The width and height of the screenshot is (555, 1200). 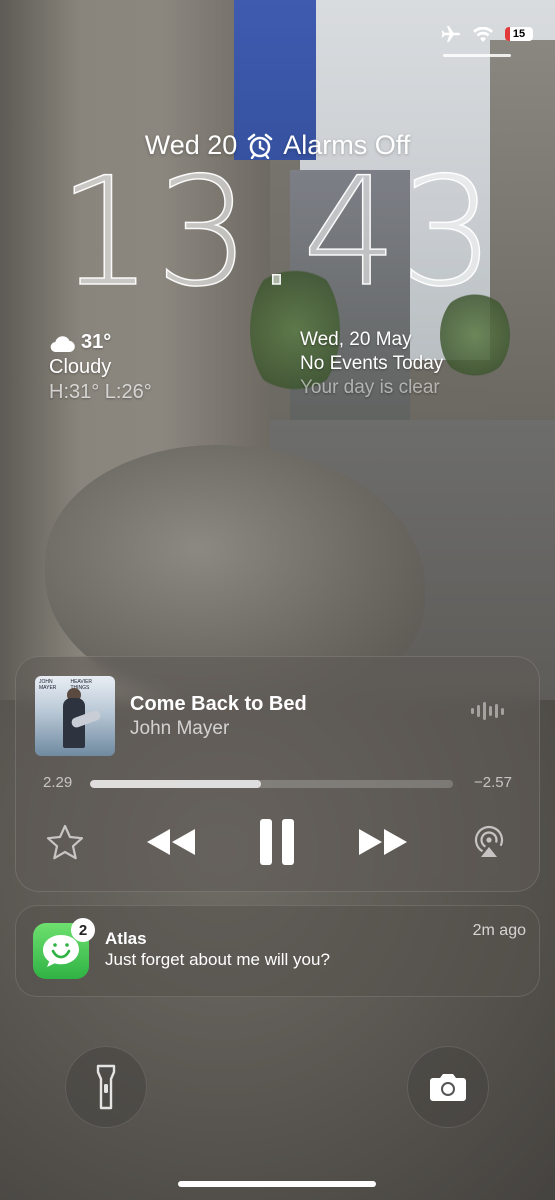 What do you see at coordinates (477, 55) in the screenshot?
I see `status-indicator-line` at bounding box center [477, 55].